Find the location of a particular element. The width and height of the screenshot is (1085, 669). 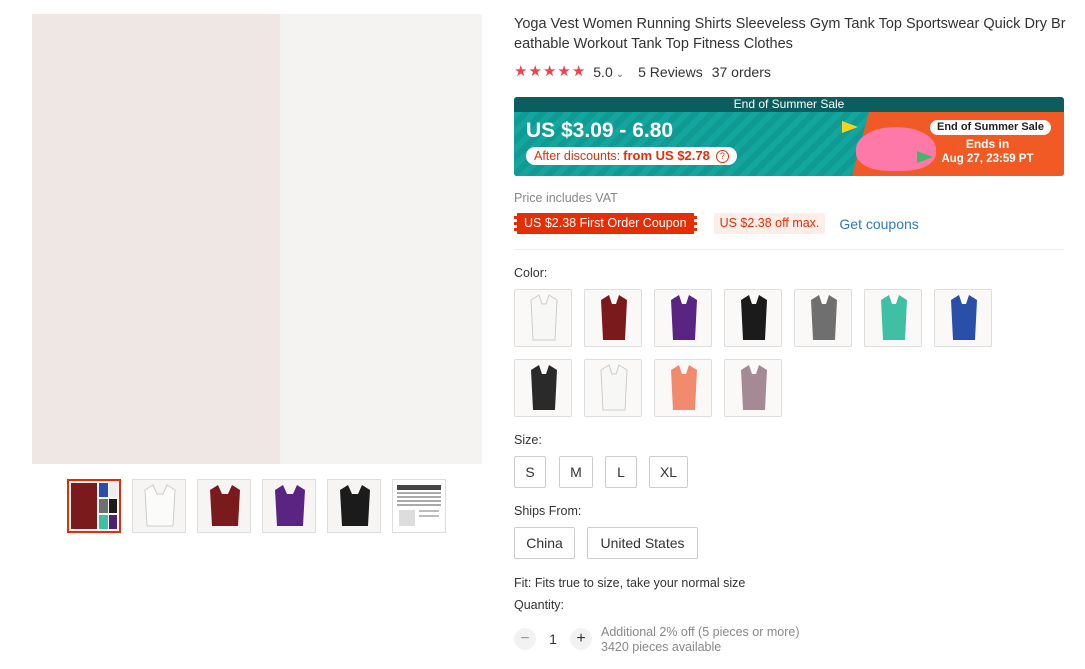

yellow-flag-icon is located at coordinates (850, 127).